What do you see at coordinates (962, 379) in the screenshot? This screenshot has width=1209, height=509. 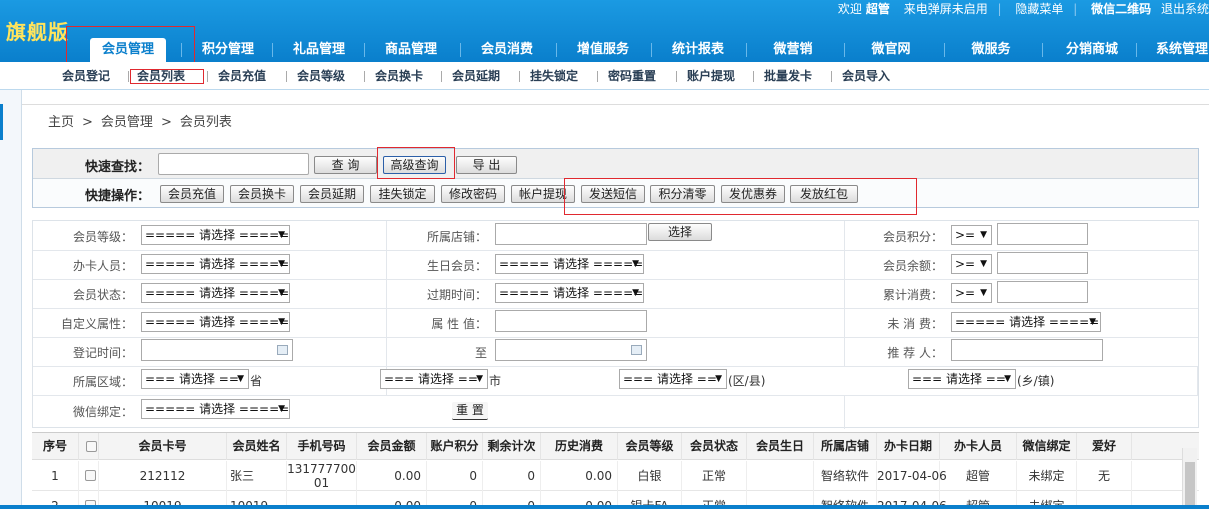 I see `town-select: === 请选择 == ▼` at bounding box center [962, 379].